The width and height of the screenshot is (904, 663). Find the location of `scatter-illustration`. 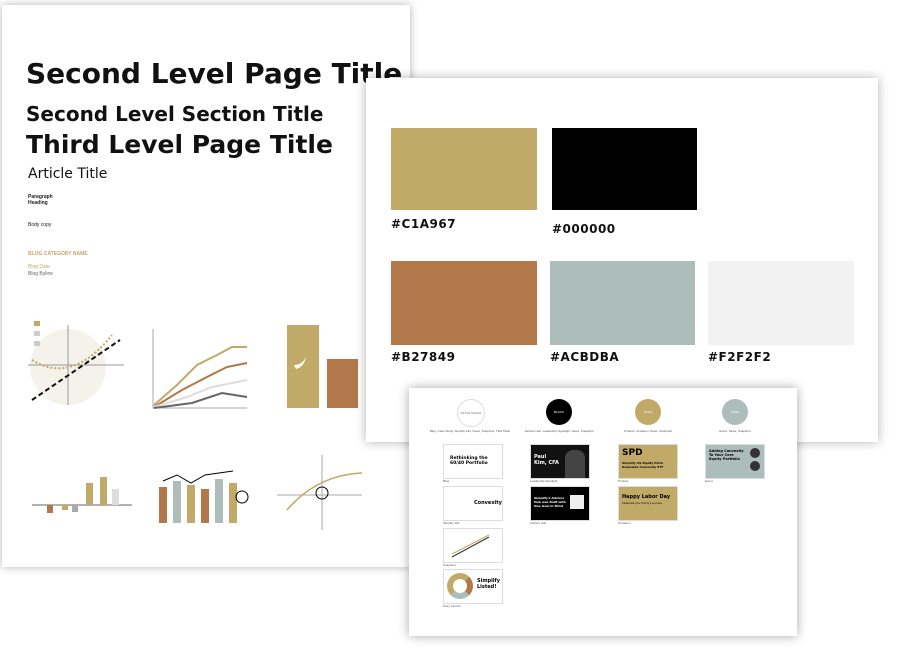

scatter-illustration is located at coordinates (76, 363).